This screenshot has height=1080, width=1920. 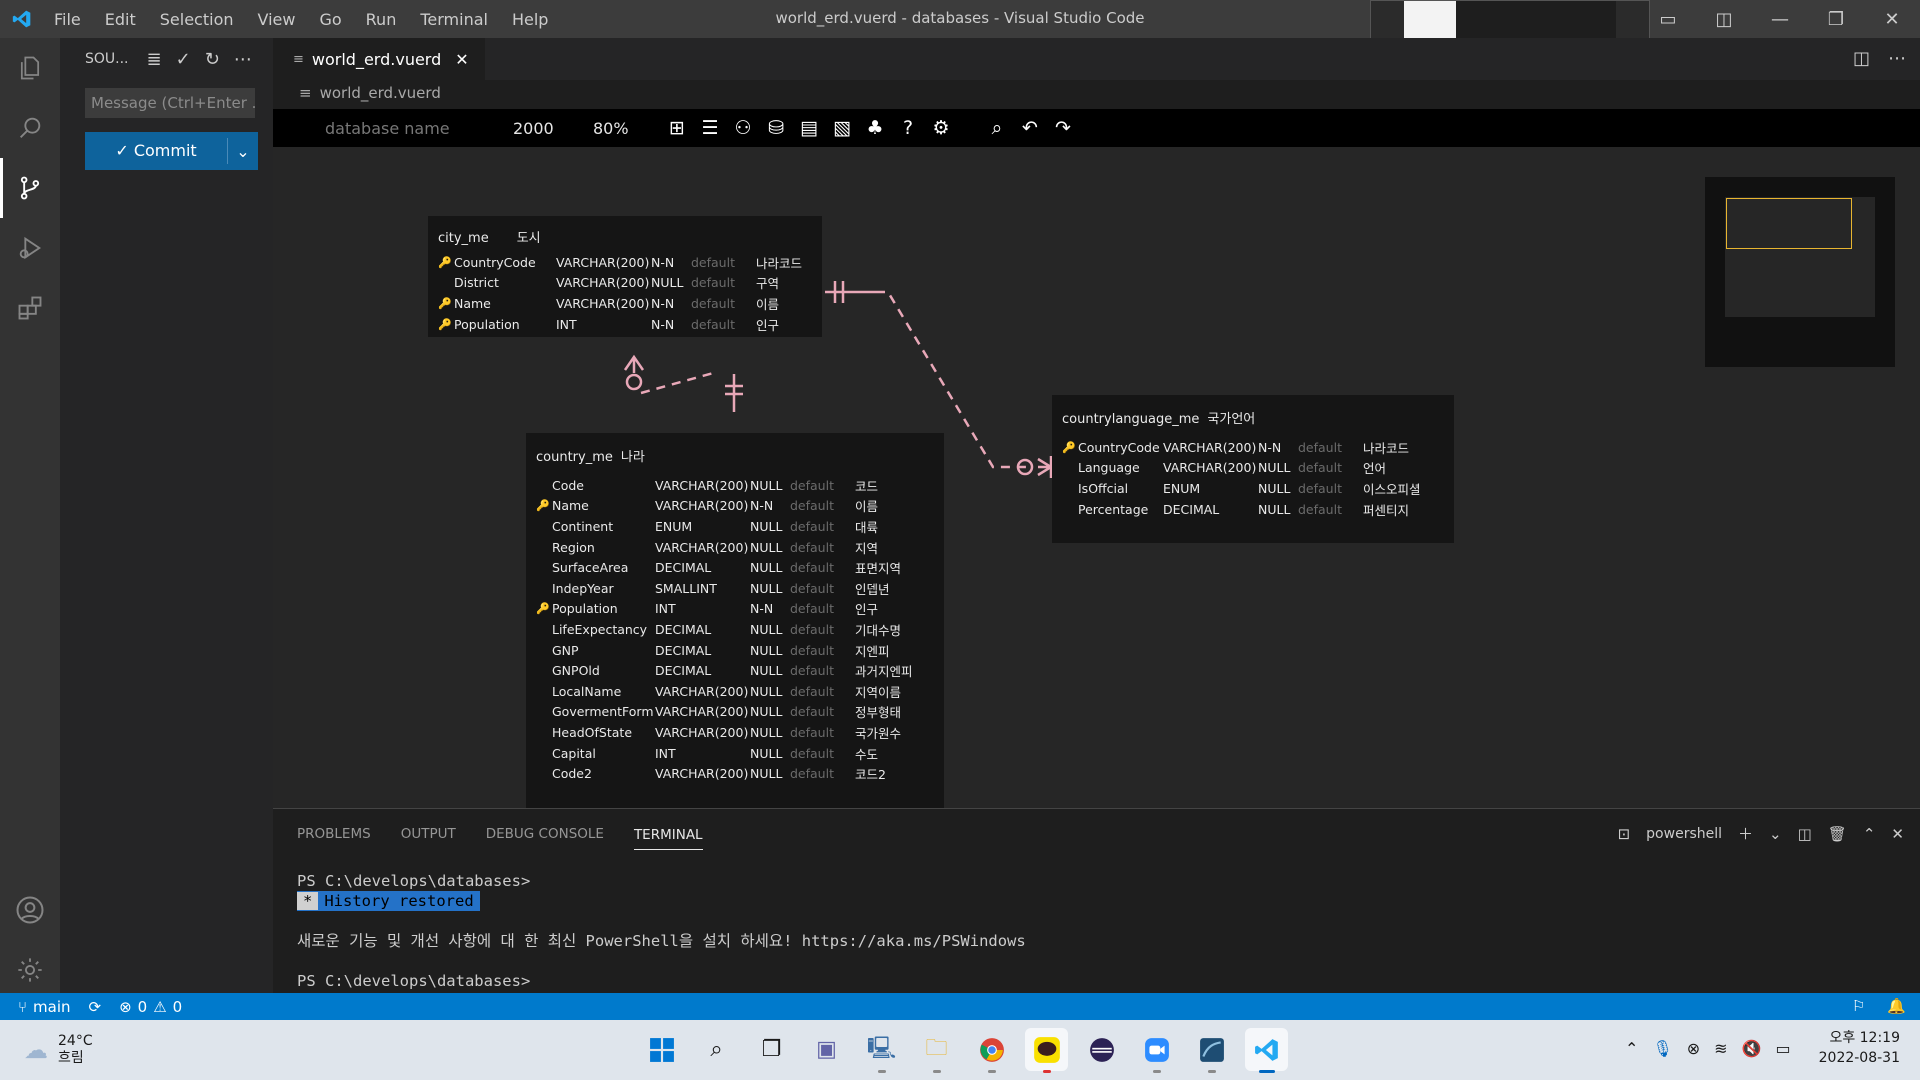 I want to click on volume-muted-icon: 🔇, so click(x=1752, y=1048).